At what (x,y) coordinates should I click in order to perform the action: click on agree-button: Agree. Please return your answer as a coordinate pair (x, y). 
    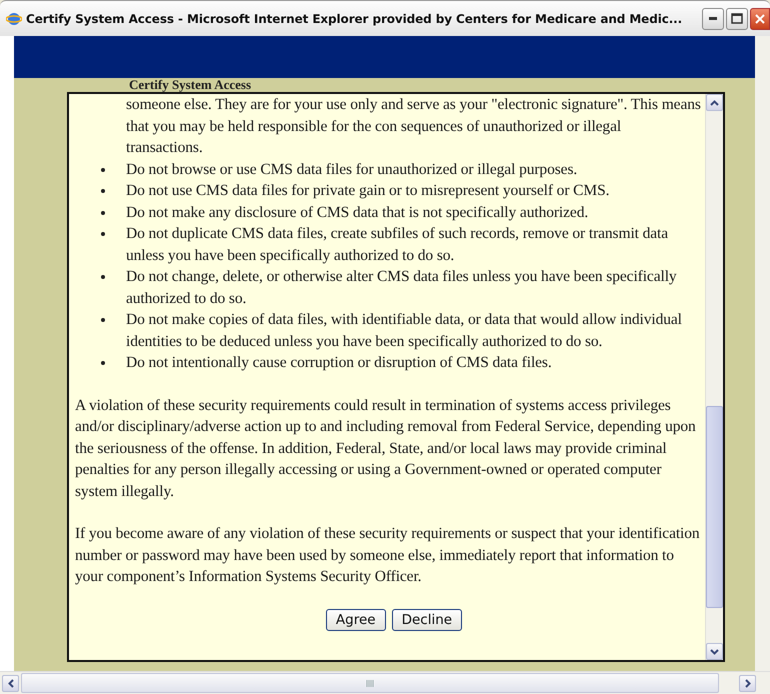
    Looking at the image, I should click on (356, 619).